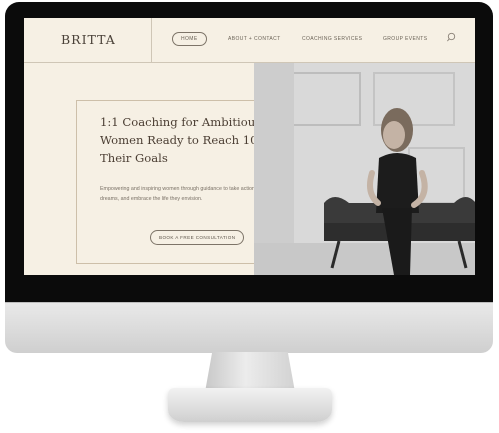 The image size is (499, 433). I want to click on book-consultation-button: BOOK A FREE CONSULTATION, so click(197, 237).